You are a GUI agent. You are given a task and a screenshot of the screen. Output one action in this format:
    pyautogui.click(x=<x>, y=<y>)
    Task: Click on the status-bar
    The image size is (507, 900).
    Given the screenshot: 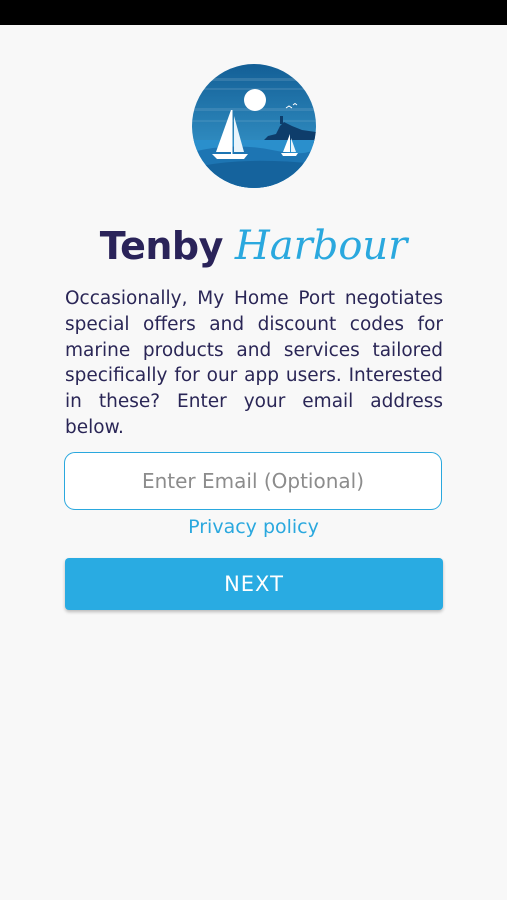 What is the action you would take?
    pyautogui.click(x=253, y=12)
    